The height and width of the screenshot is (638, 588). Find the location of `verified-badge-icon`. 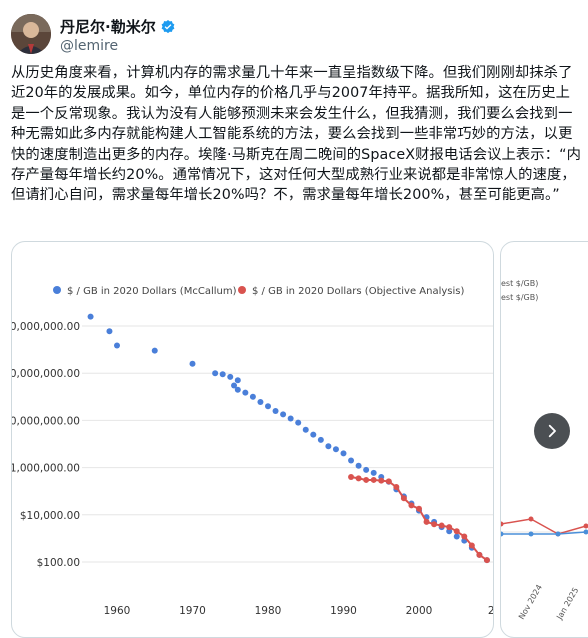

verified-badge-icon is located at coordinates (168, 27).